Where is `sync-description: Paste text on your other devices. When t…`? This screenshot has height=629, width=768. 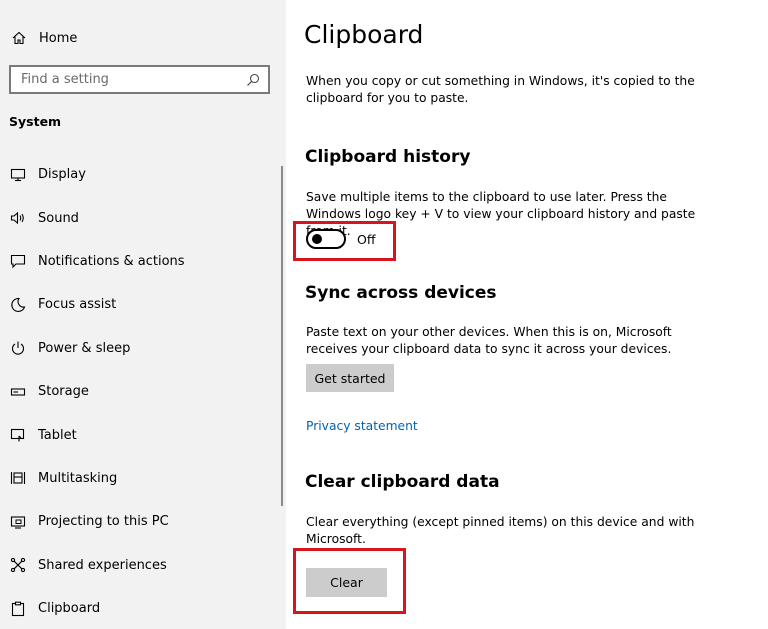 sync-description: Paste text on your other devices. When t… is located at coordinates (489, 340).